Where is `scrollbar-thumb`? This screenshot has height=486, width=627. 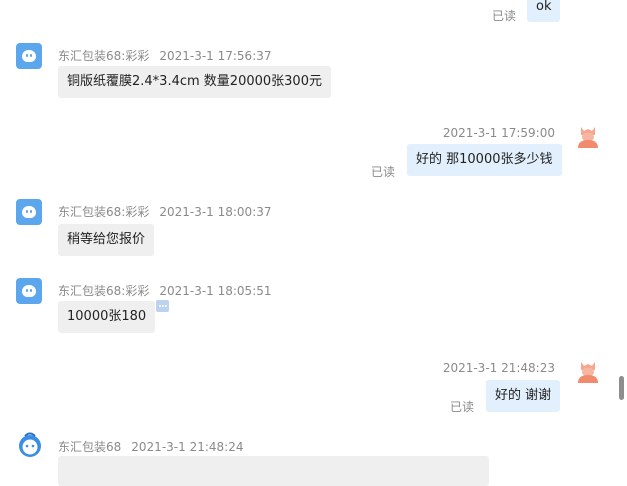
scrollbar-thumb is located at coordinates (621, 388).